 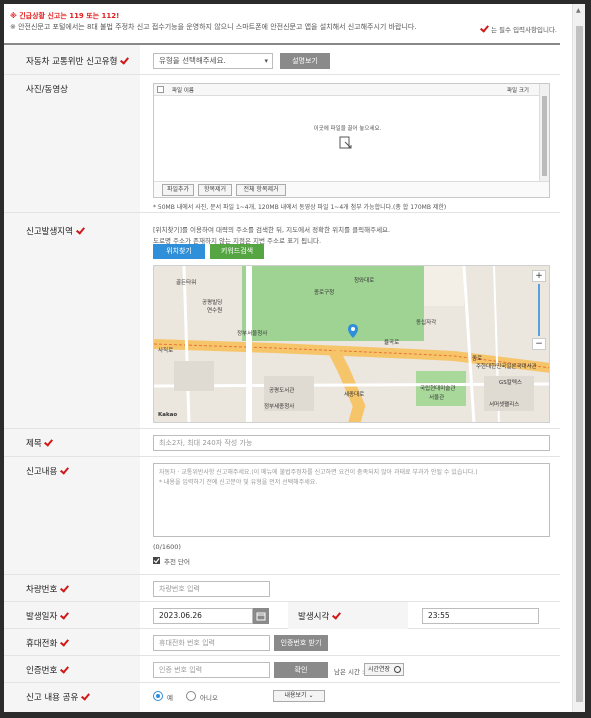 I want to click on map-label-7: 정부세종청사, so click(x=279, y=407).